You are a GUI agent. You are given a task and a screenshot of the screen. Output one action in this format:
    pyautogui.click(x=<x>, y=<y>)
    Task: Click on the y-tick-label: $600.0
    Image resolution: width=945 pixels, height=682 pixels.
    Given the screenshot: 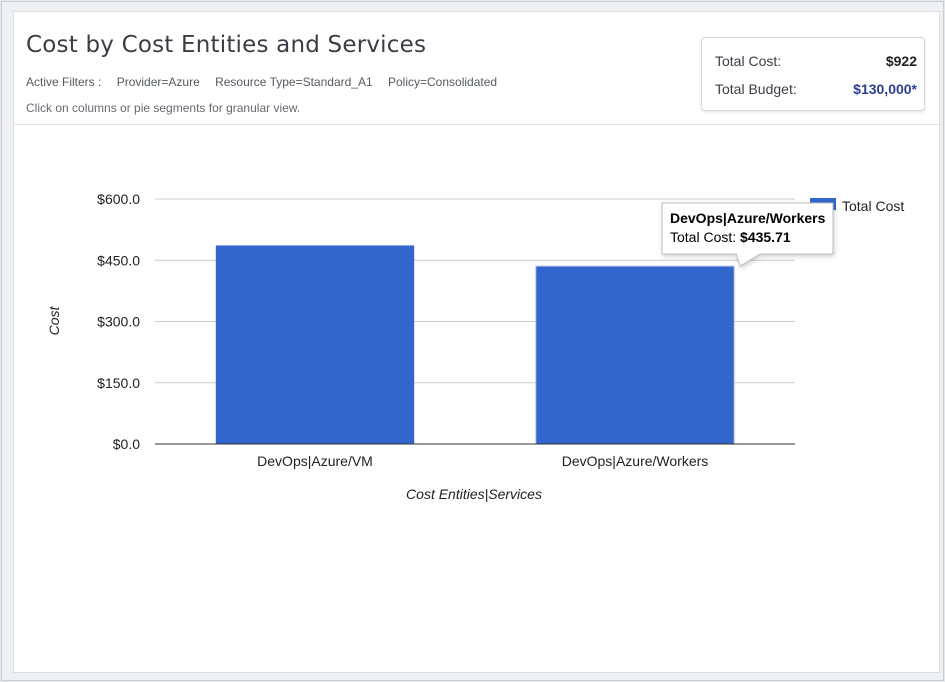 What is the action you would take?
    pyautogui.click(x=118, y=199)
    